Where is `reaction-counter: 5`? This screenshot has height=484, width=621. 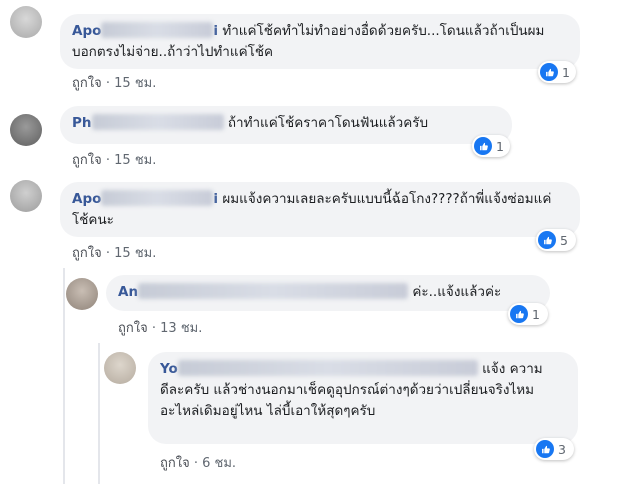 reaction-counter: 5 is located at coordinates (556, 240).